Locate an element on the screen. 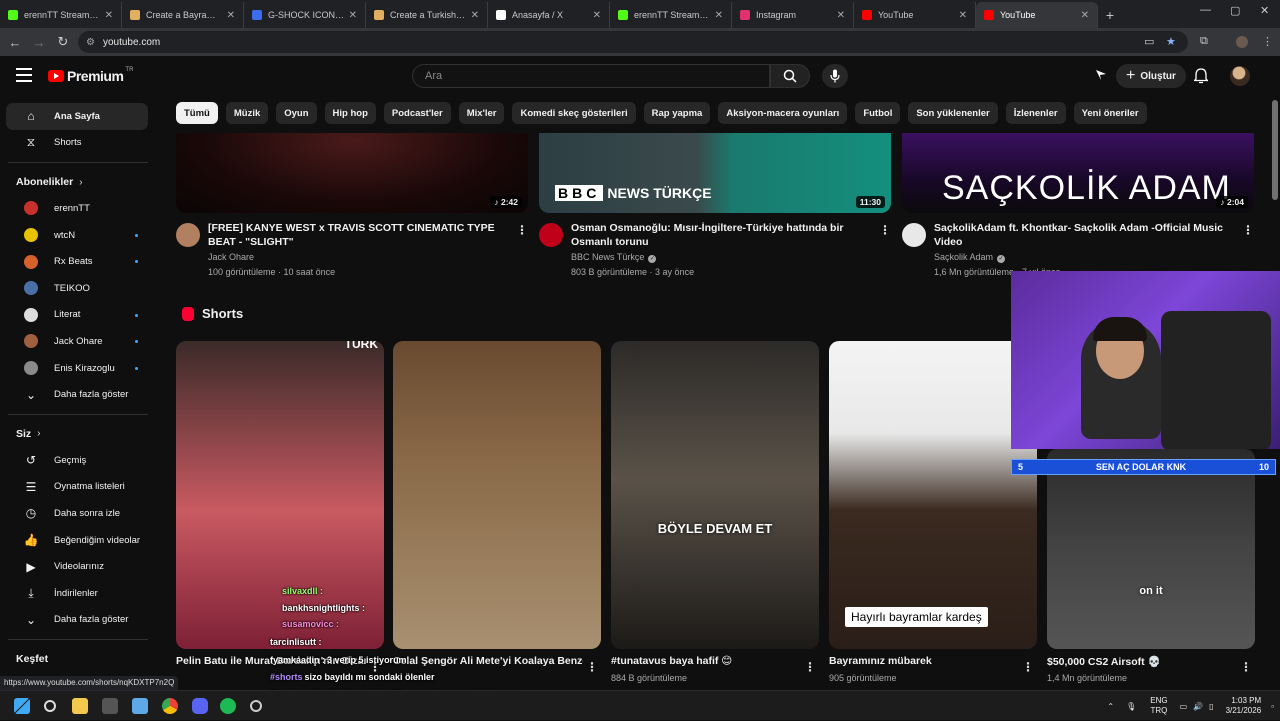 The height and width of the screenshot is (721, 1280). clock: 1:03 PM 3/21/2026 is located at coordinates (1244, 706).